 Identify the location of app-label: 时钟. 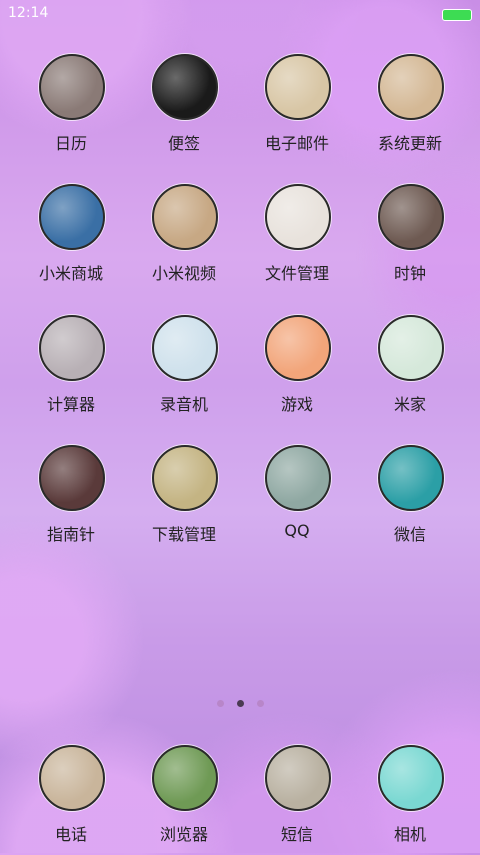
(409, 273).